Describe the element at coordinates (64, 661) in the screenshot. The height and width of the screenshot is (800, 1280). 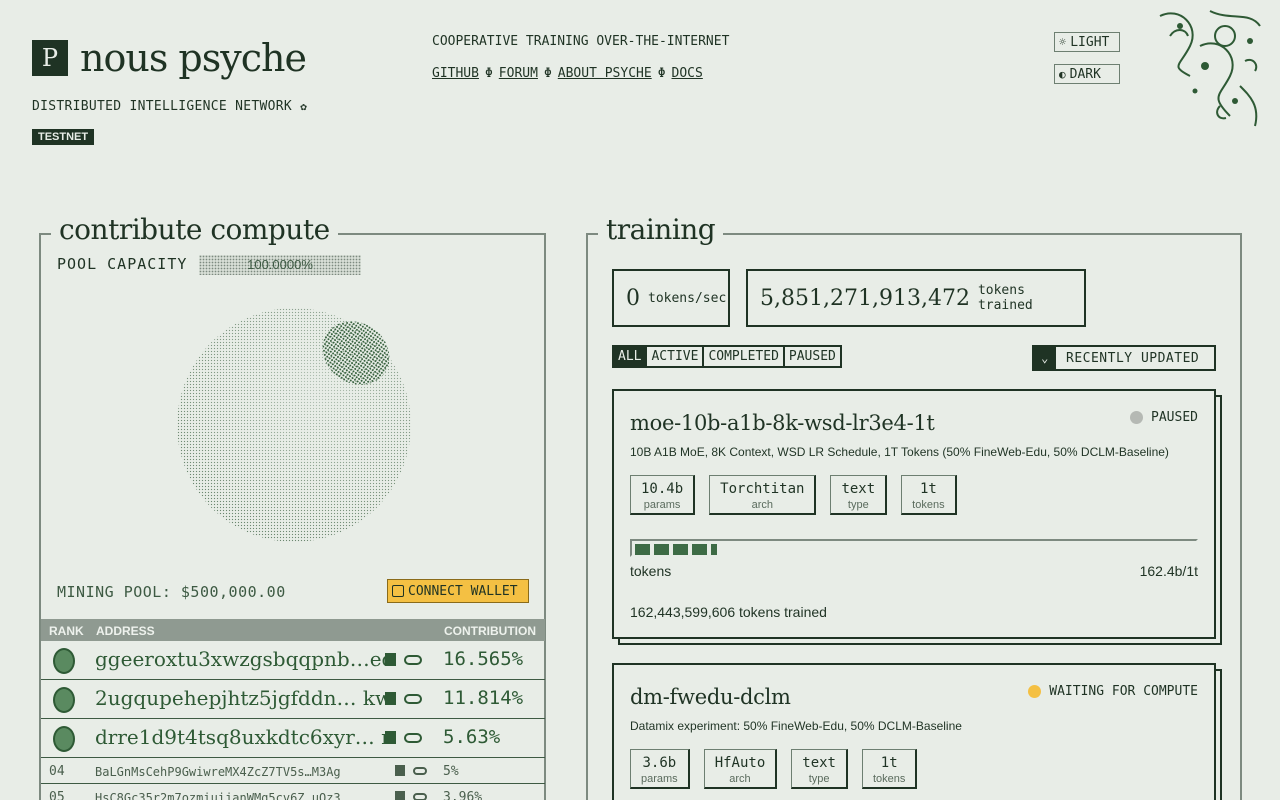
I see `gold-medal-icon` at that location.